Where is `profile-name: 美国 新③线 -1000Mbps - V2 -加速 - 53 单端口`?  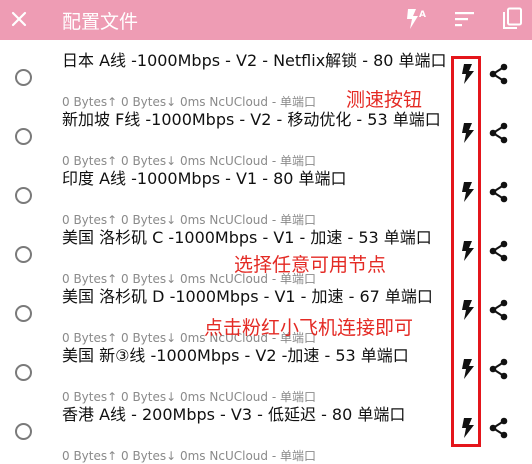 profile-name: 美国 新③线 -1000Mbps - V2 -加速 - 53 单端口 is located at coordinates (235, 355).